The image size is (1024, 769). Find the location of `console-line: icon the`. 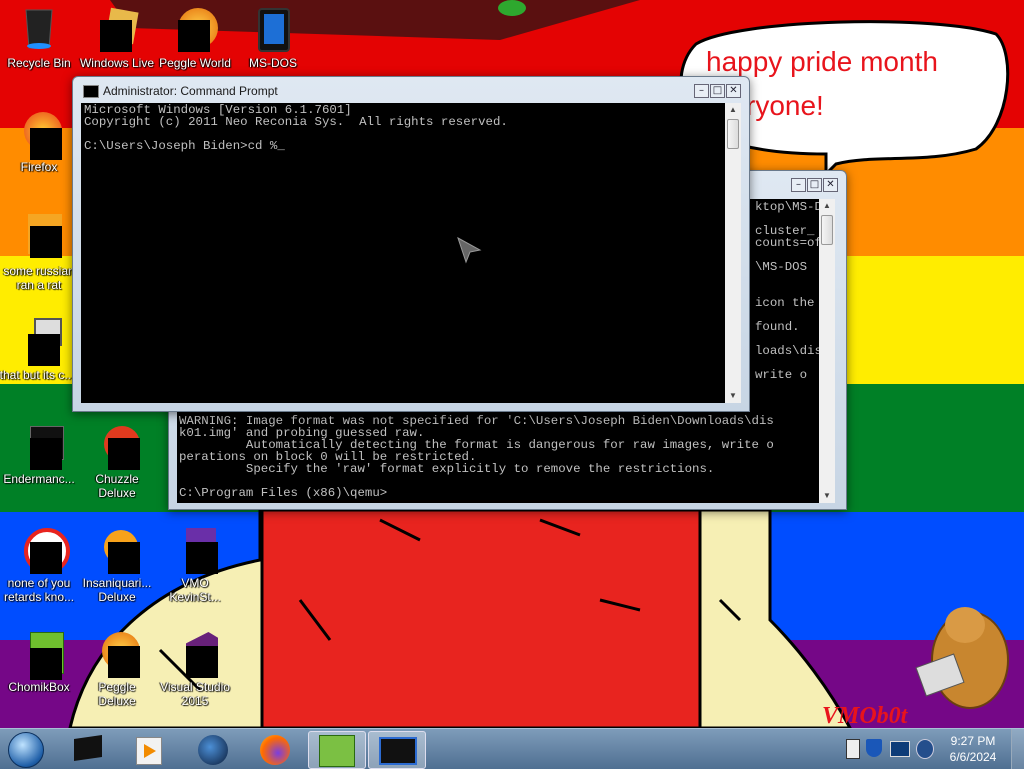

console-line: icon the is located at coordinates (785, 303).